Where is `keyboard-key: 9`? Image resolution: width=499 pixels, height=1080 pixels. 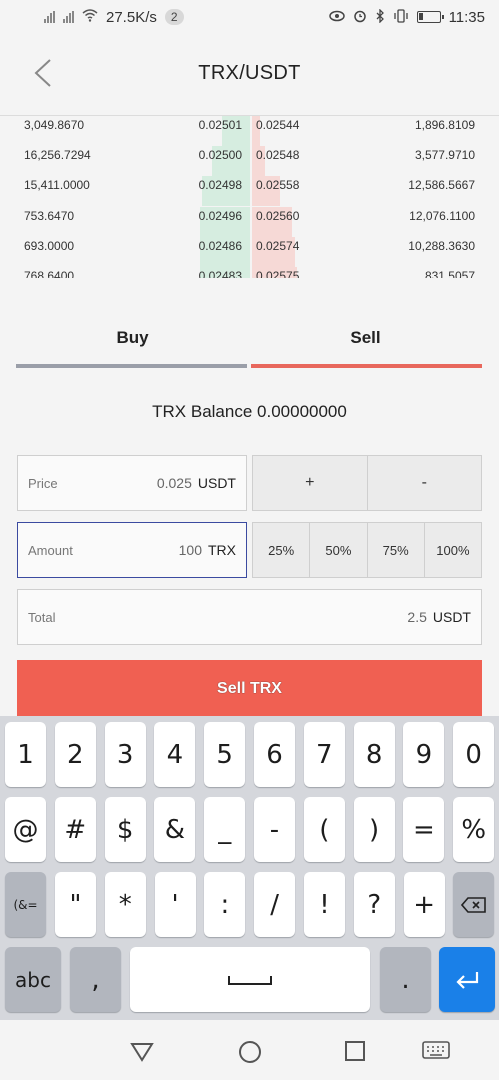 keyboard-key: 9 is located at coordinates (424, 754).